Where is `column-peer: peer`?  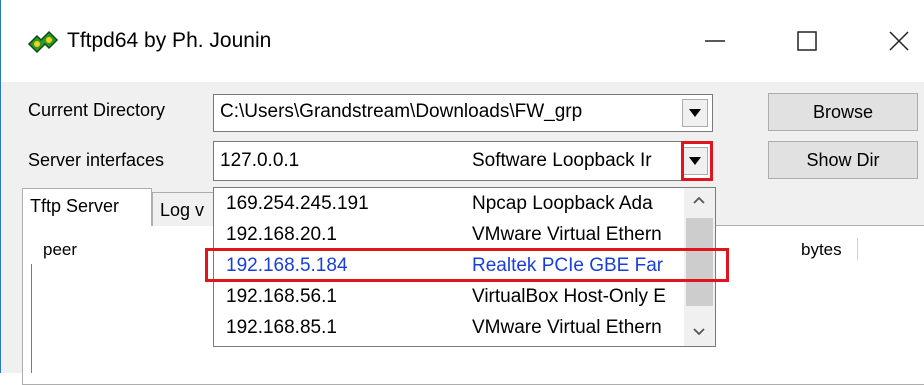 column-peer: peer is located at coordinates (60, 250).